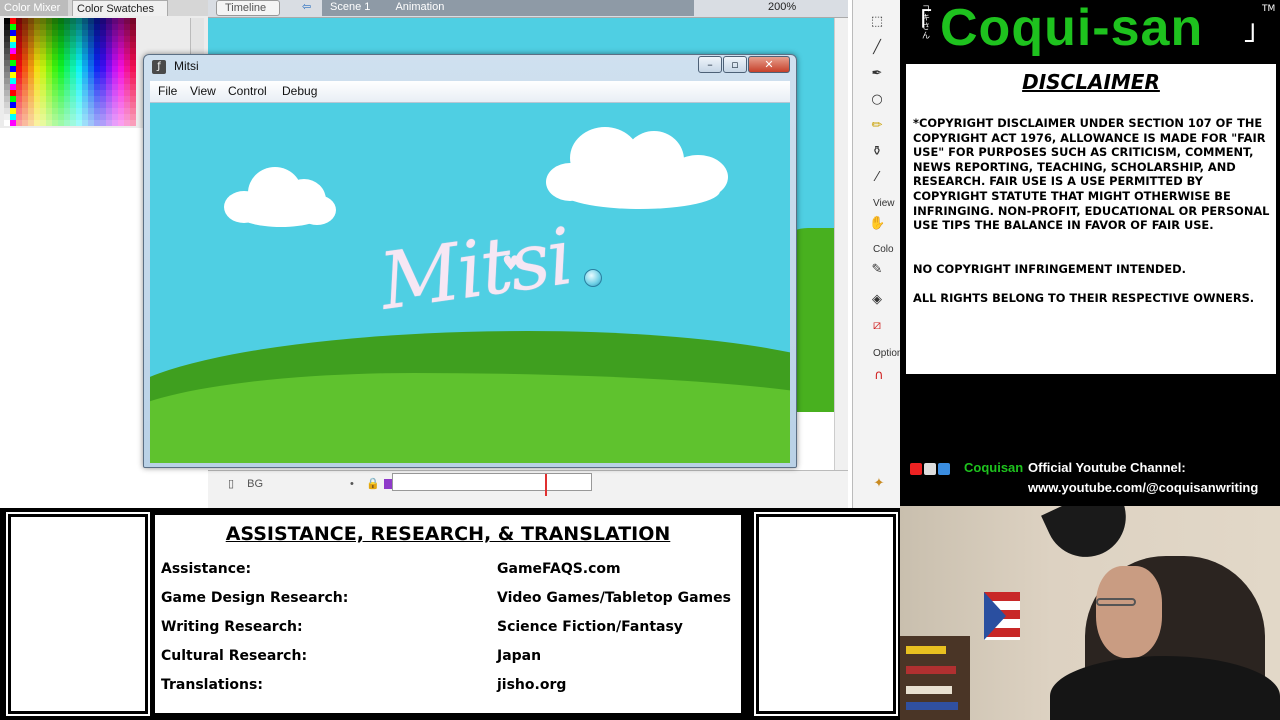 This screenshot has width=1280, height=720. What do you see at coordinates (782, 8) in the screenshot?
I see `zoom-level: 200%` at bounding box center [782, 8].